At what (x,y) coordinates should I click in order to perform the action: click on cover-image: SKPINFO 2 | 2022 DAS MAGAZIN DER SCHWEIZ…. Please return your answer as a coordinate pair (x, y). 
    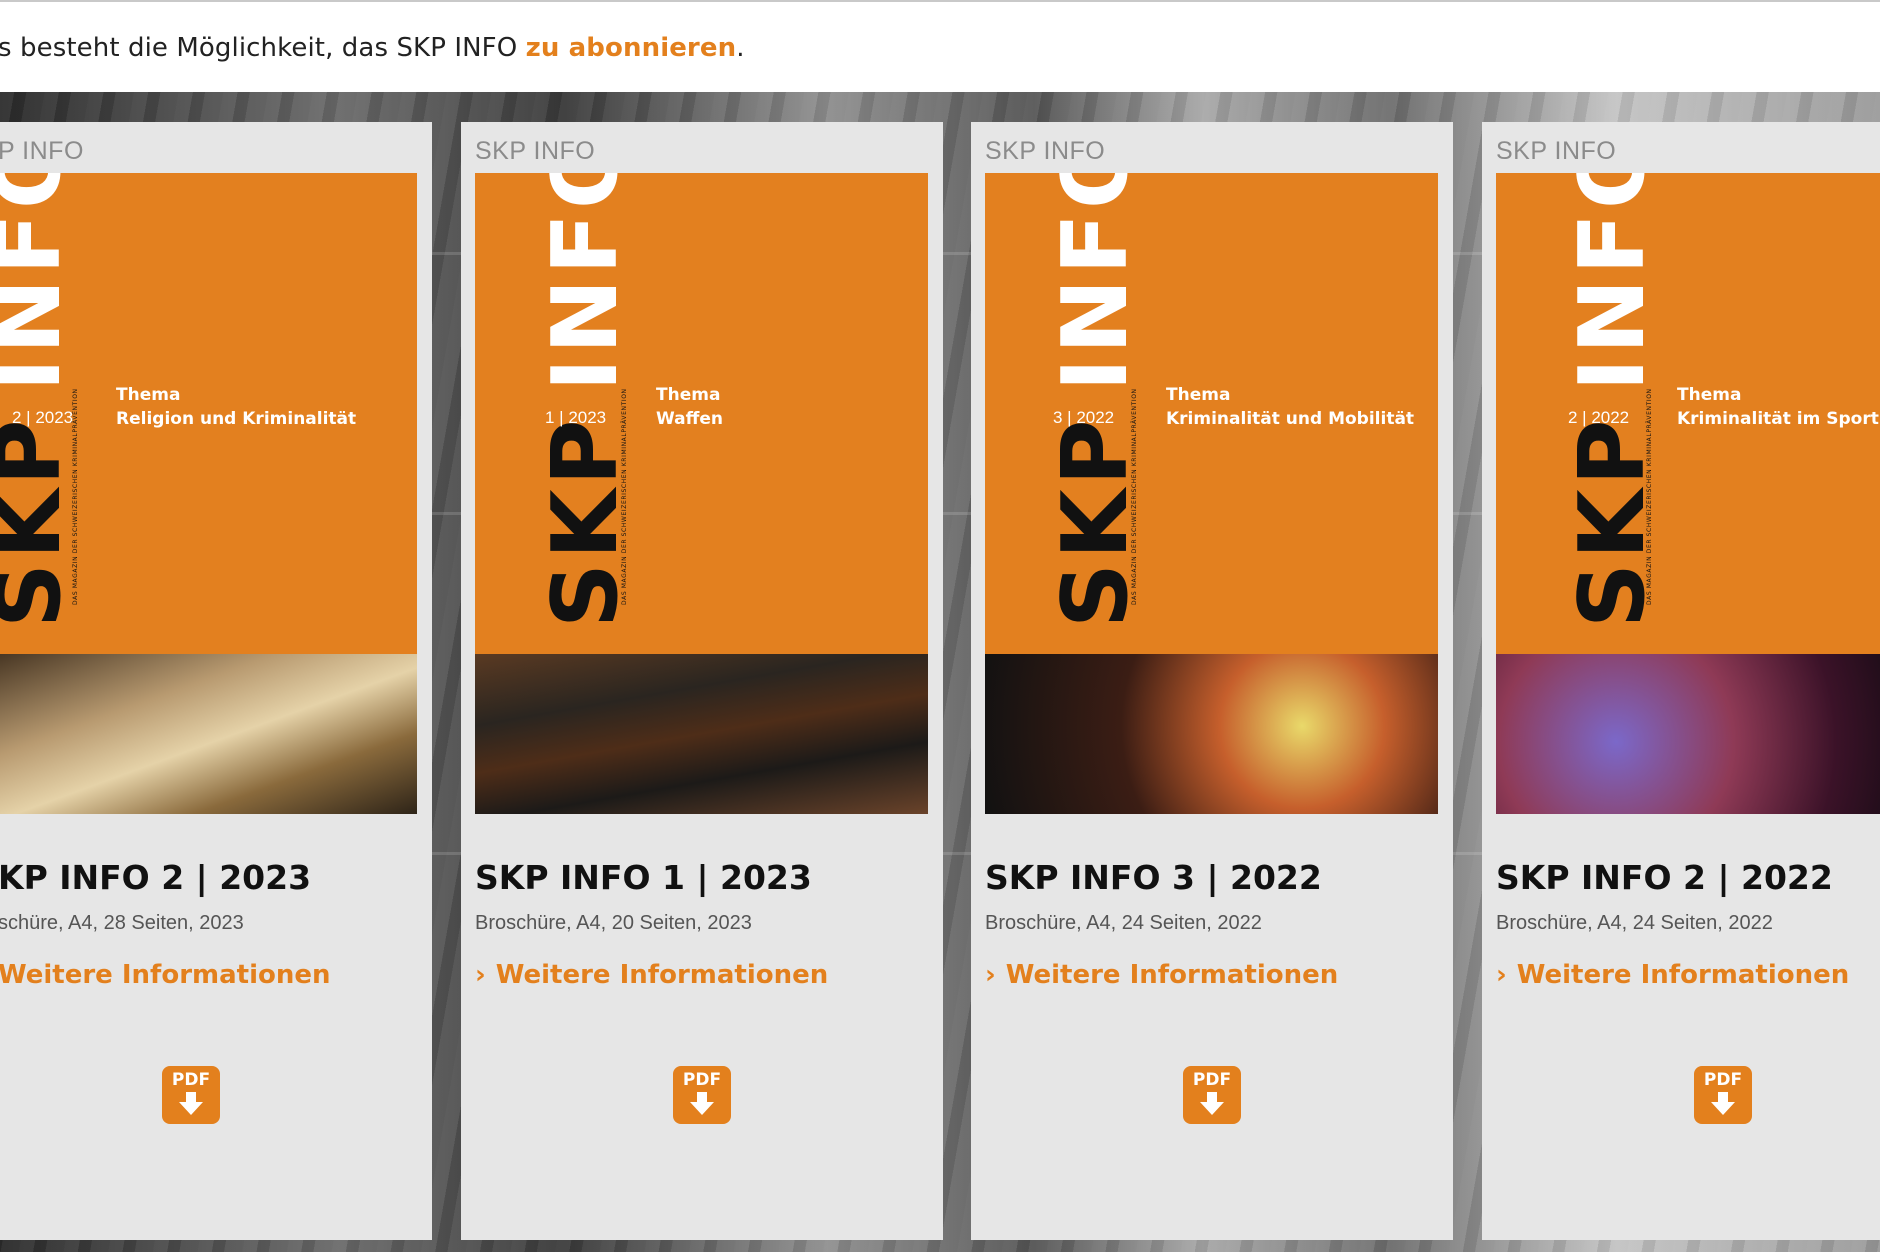
    Looking at the image, I should click on (1688, 493).